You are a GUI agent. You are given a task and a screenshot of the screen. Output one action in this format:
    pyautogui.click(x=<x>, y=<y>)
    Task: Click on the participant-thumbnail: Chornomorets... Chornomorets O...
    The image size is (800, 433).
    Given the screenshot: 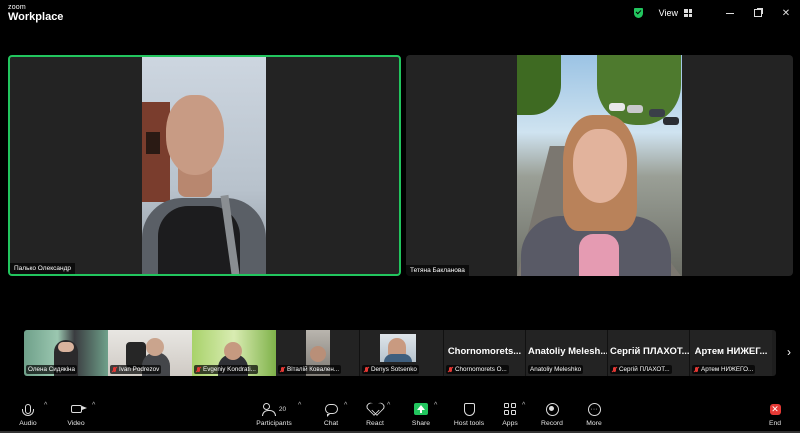 What is the action you would take?
    pyautogui.click(x=485, y=353)
    